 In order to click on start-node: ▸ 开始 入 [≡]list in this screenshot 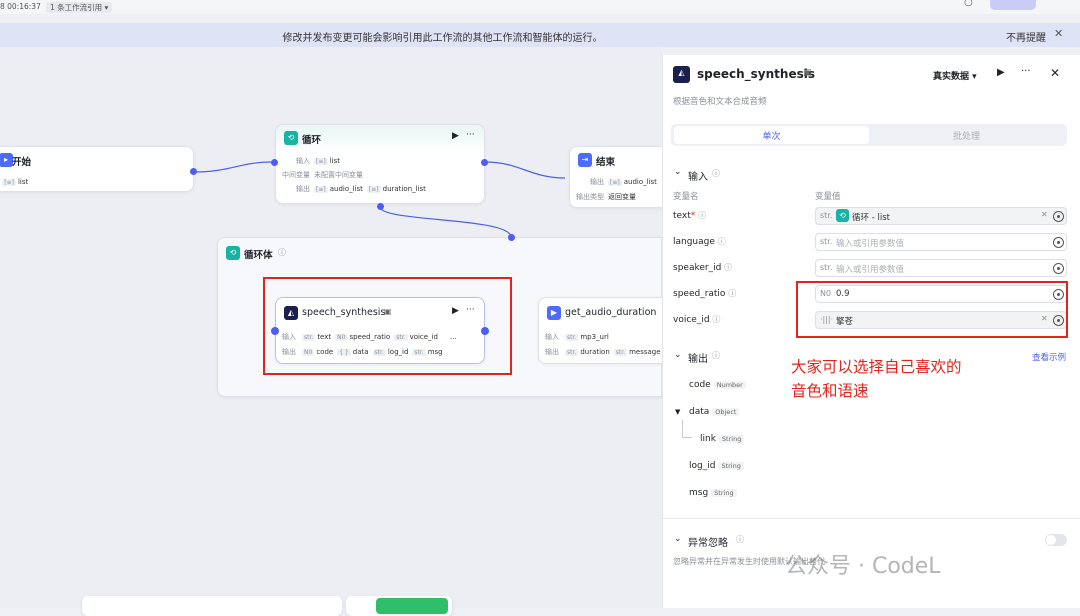, I will do `click(97, 169)`.